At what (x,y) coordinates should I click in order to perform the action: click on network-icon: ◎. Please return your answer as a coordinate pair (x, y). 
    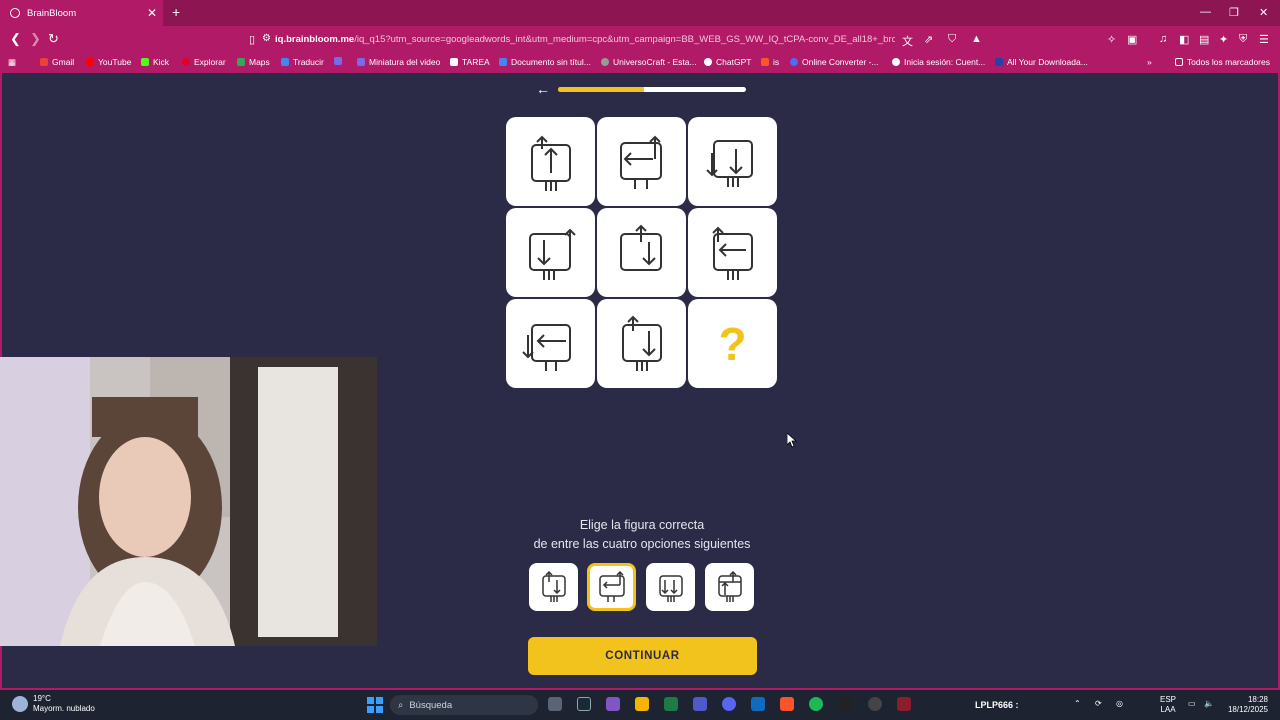
    Looking at the image, I should click on (1119, 704).